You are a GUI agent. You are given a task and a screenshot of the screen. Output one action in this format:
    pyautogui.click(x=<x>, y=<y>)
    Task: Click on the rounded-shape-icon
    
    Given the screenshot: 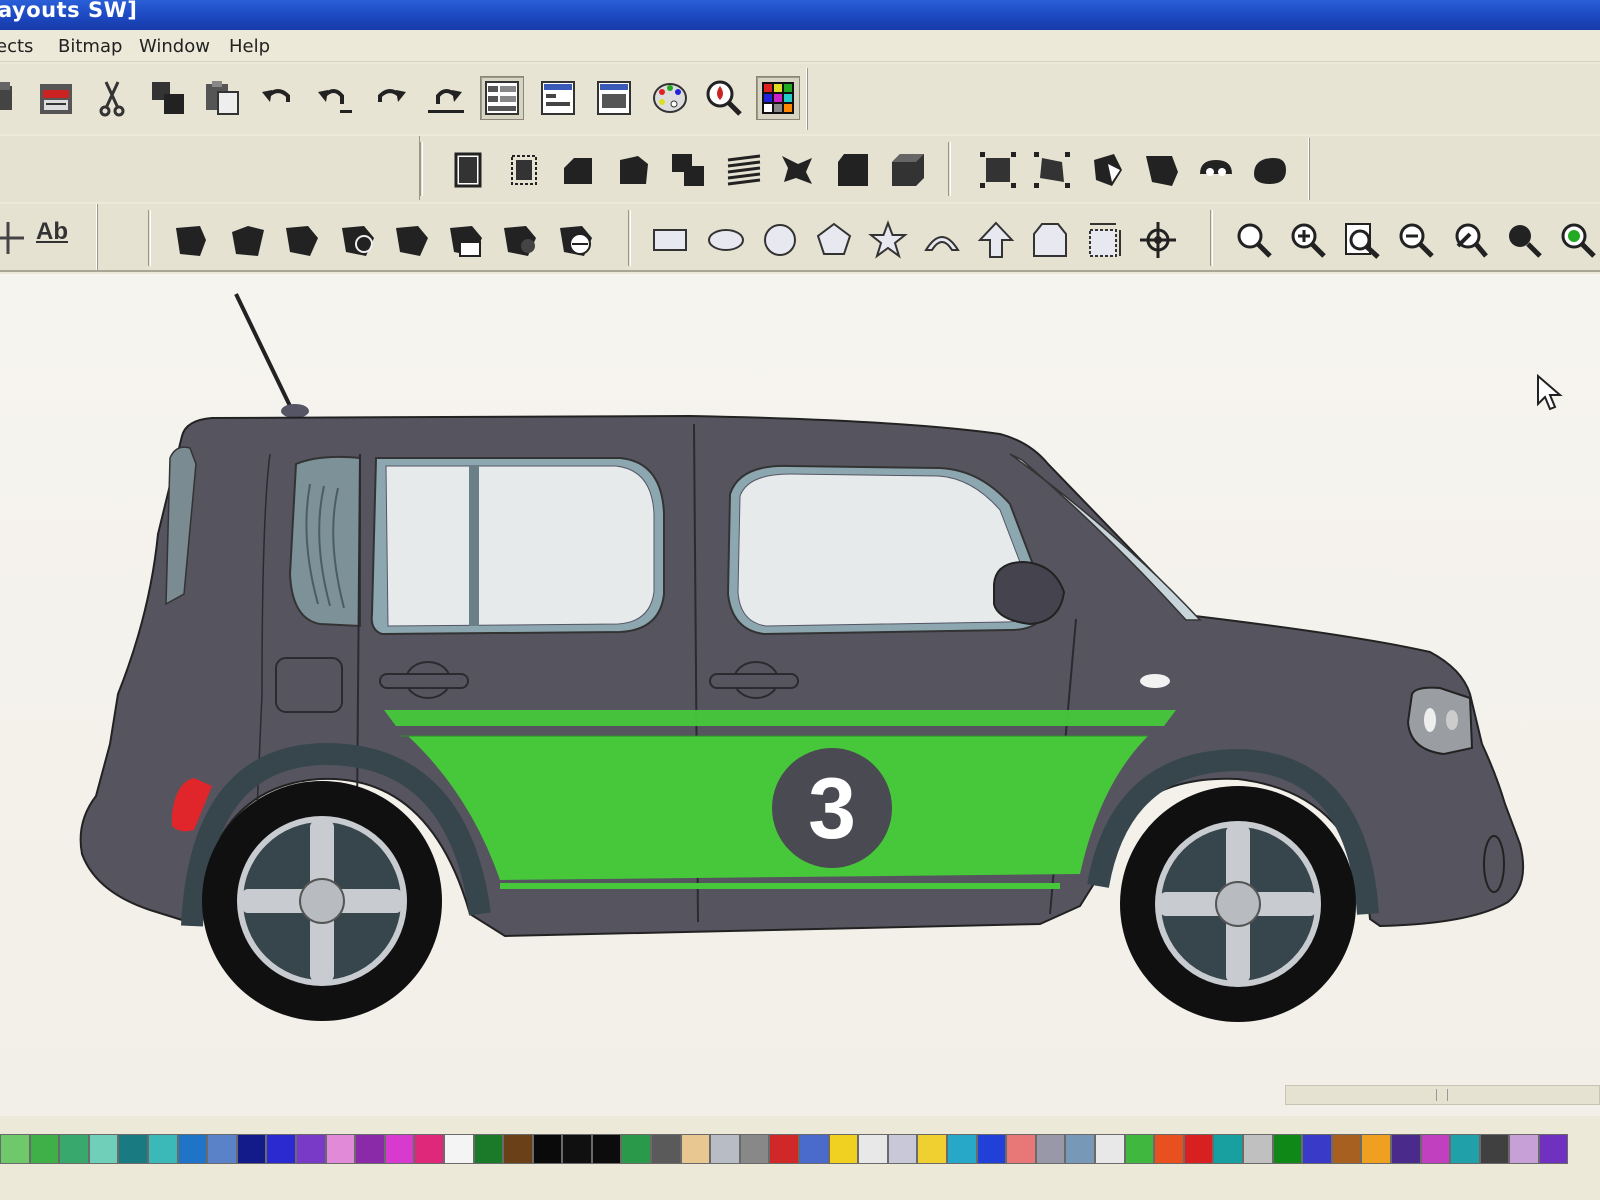 What is the action you would take?
    pyautogui.click(x=854, y=170)
    